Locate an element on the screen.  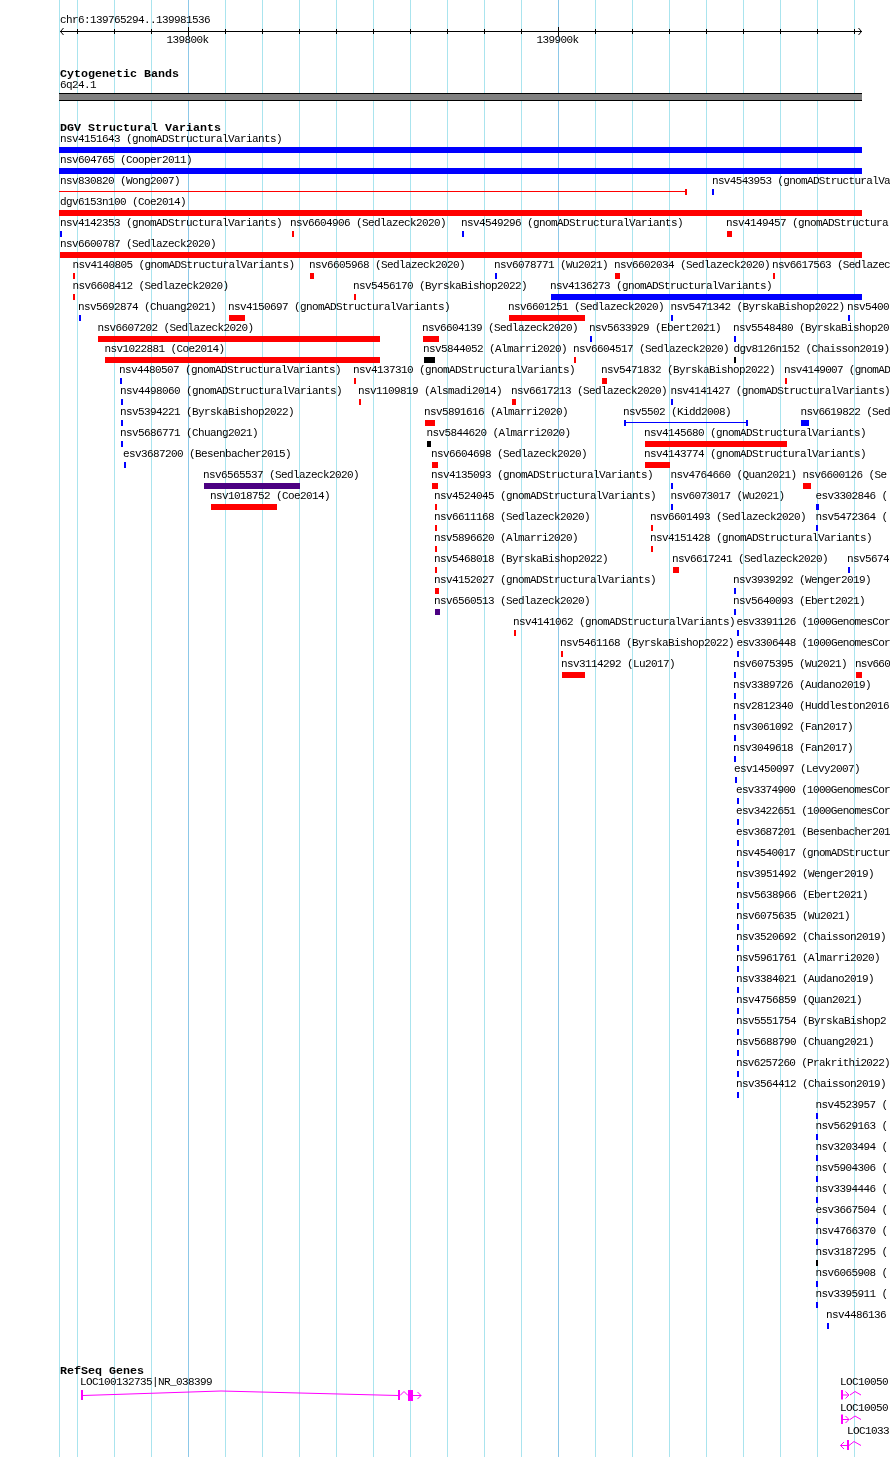
variant-label: nsv3203494 ( is located at coordinates (851, 1147).